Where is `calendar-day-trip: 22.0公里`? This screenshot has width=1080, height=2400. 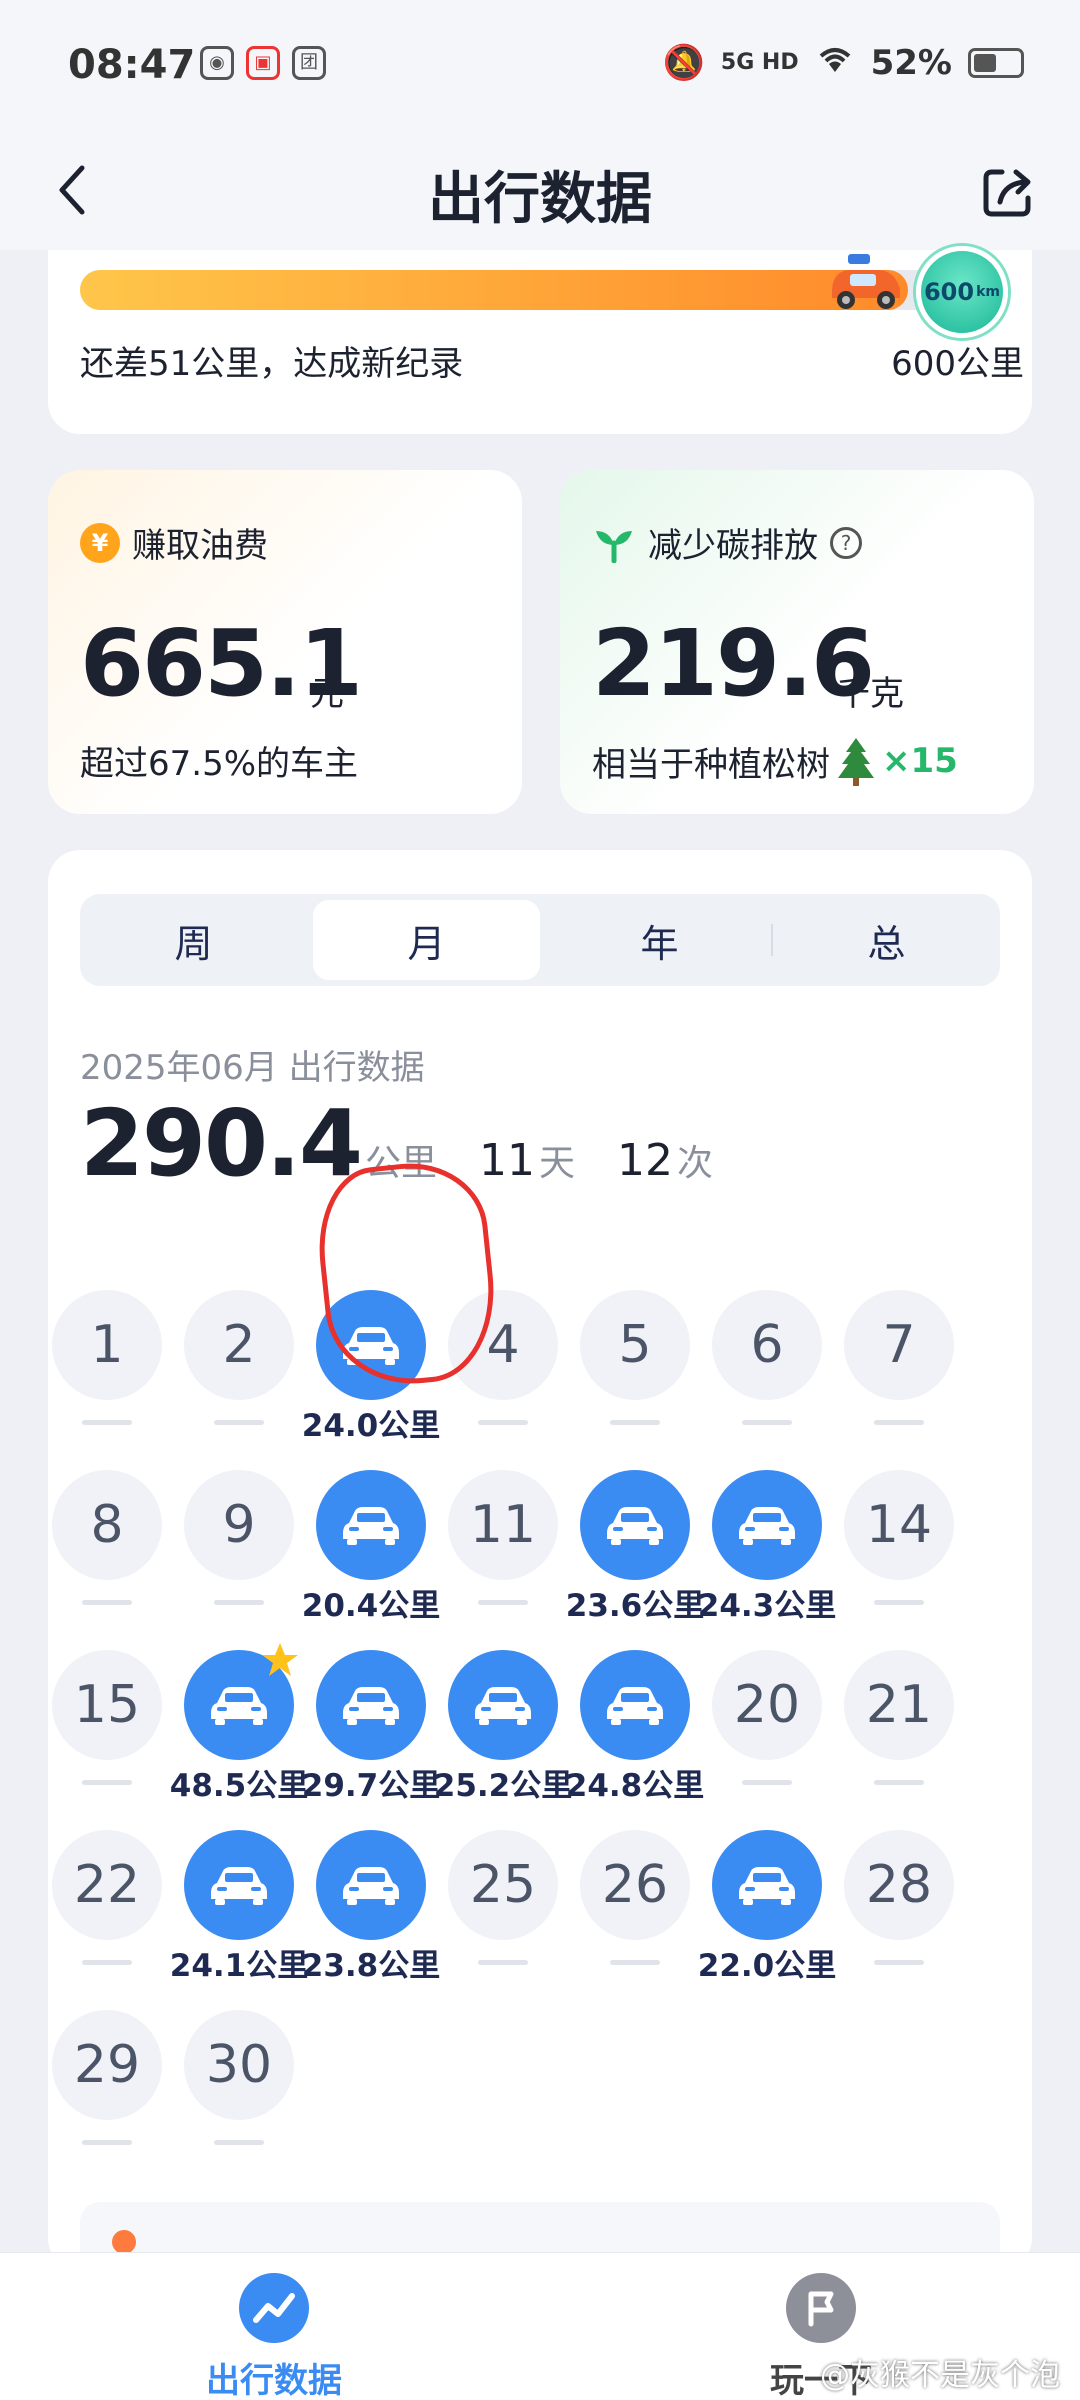
calendar-day-trip: 22.0公里 is located at coordinates (767, 1920).